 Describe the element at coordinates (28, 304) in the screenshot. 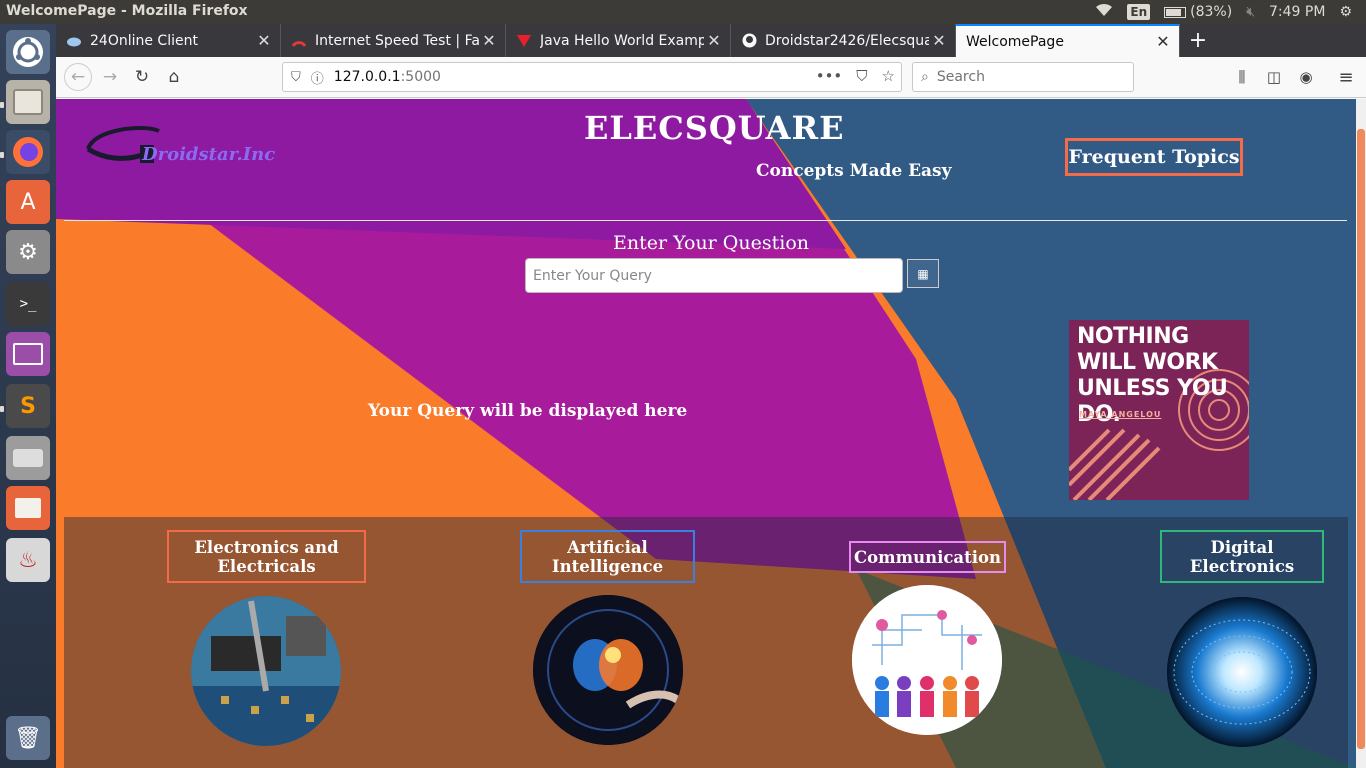

I see `terminal-icon: >_` at that location.